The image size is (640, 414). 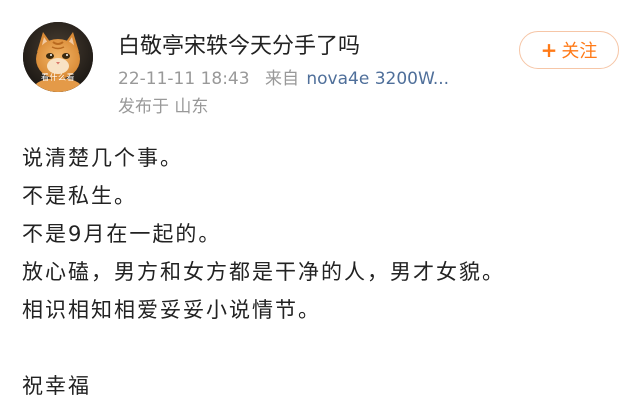 What do you see at coordinates (122, 234) in the screenshot?
I see `content-line: 不是9月在一起的。` at bounding box center [122, 234].